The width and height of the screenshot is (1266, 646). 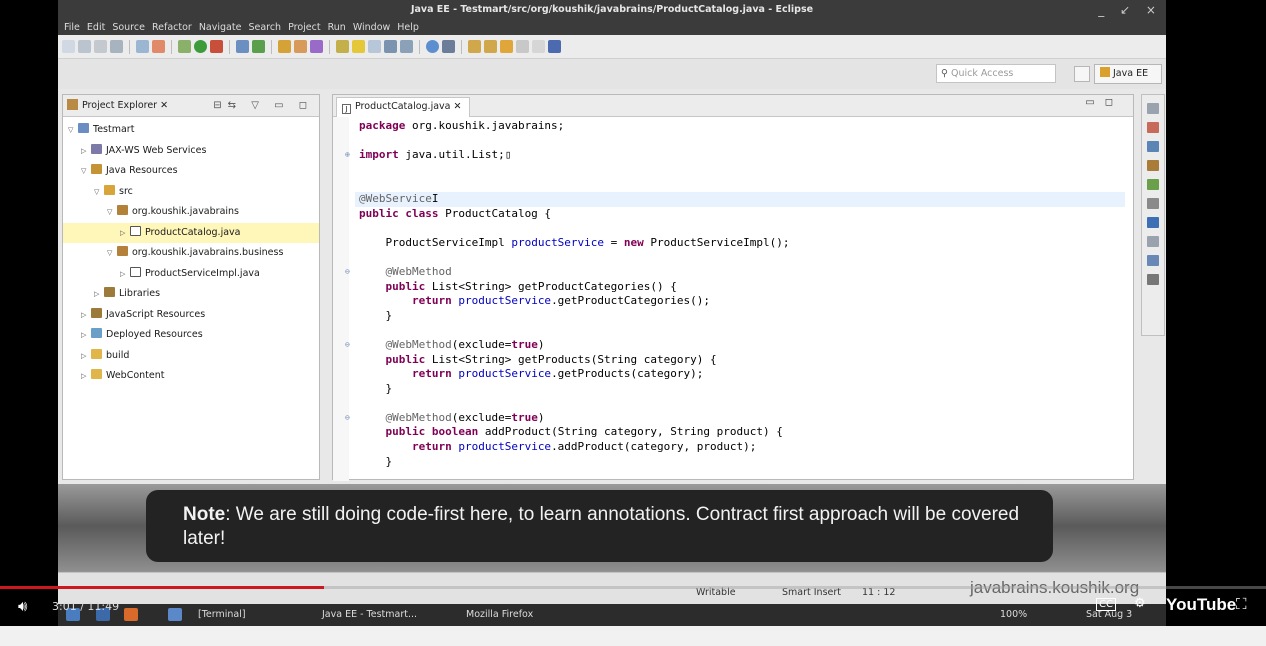 I want to click on tree-item-src: ▽ src, so click(x=191, y=192).